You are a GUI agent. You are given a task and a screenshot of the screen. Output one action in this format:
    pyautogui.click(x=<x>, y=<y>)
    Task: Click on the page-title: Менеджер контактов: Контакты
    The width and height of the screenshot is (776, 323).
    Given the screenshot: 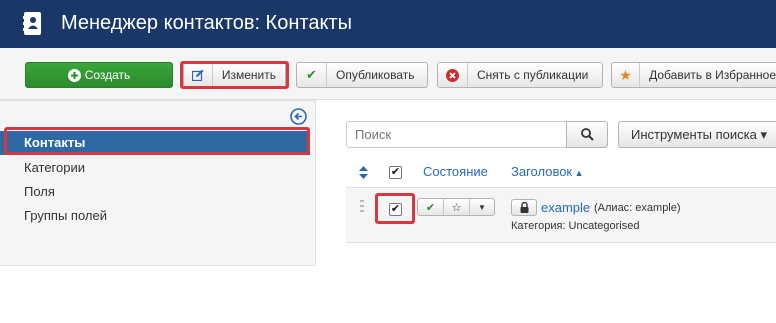 What is the action you would take?
    pyautogui.click(x=206, y=23)
    